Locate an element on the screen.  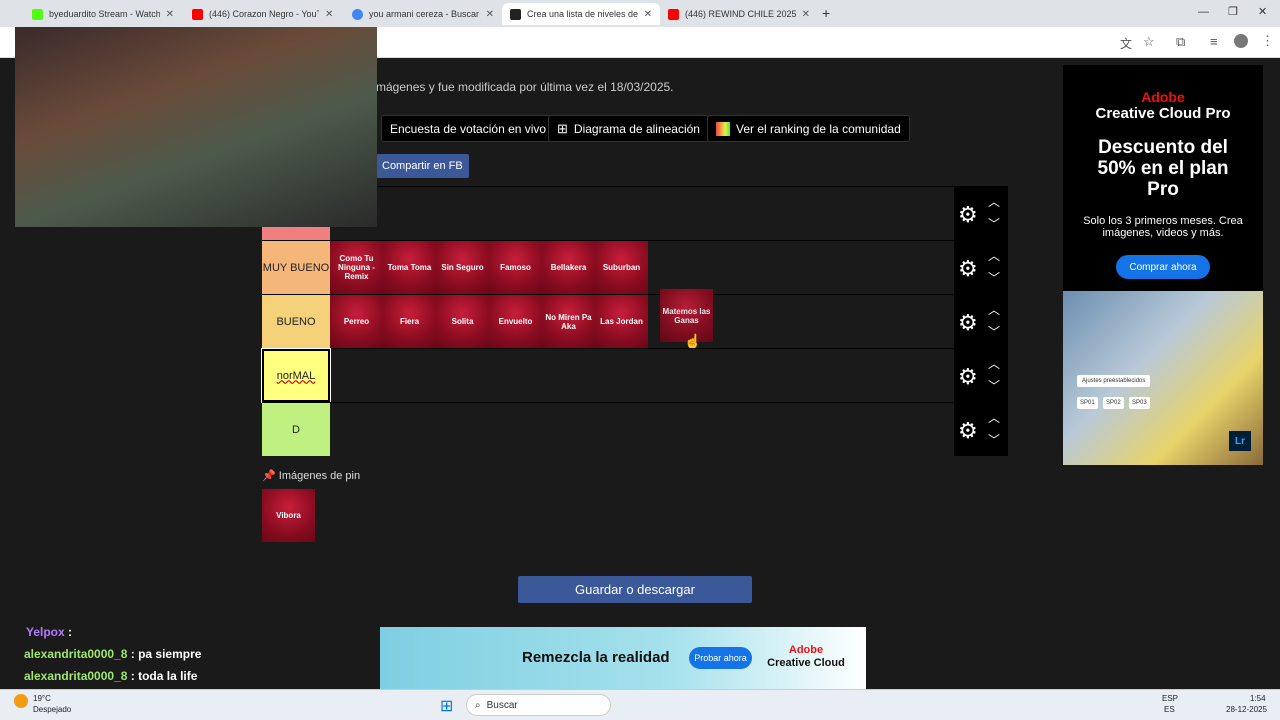
extensions-icon: ⧉ is located at coordinates (1180, 42).